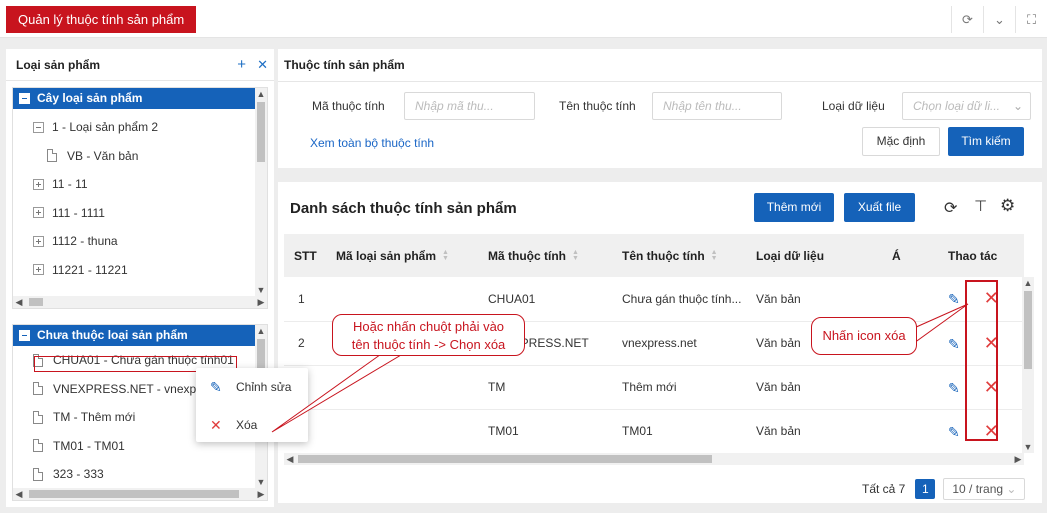 This screenshot has width=1047, height=513. What do you see at coordinates (545, 255) in the screenshot?
I see `col-code: Mã thuộc tính ▲ ▼` at bounding box center [545, 255].